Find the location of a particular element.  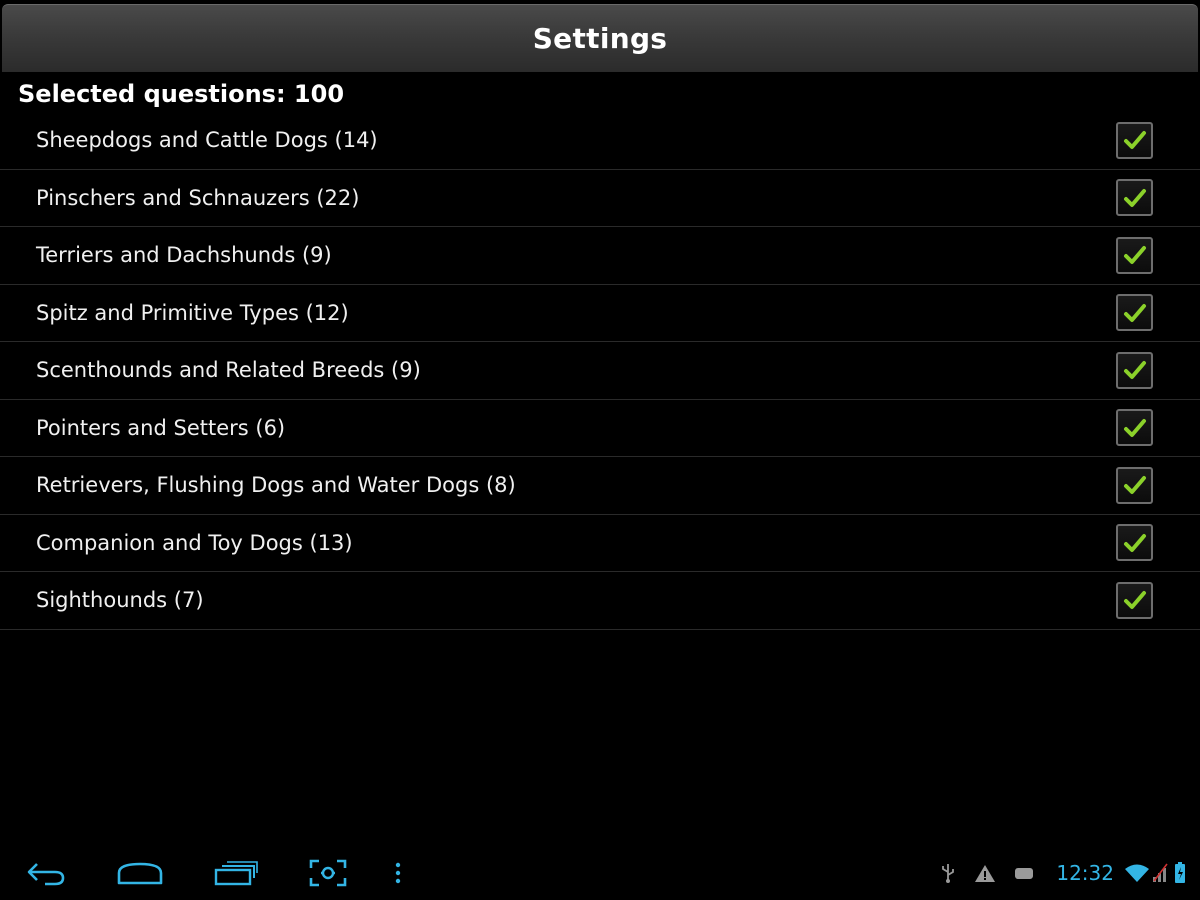

list-item: Pinschers and Schnauzers (22) is located at coordinates (600, 198).